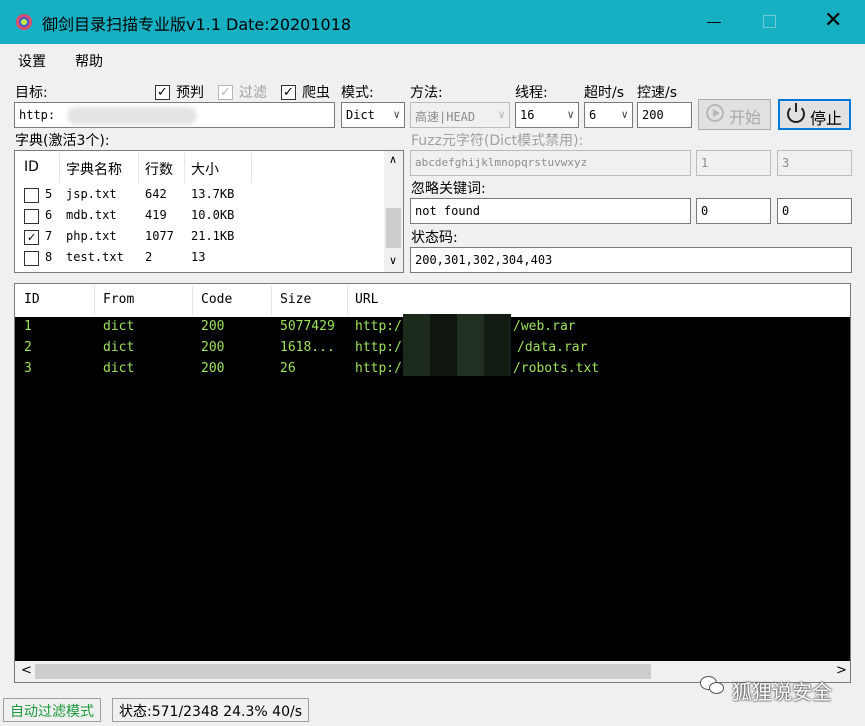  I want to click on minimize-button, so click(714, 22).